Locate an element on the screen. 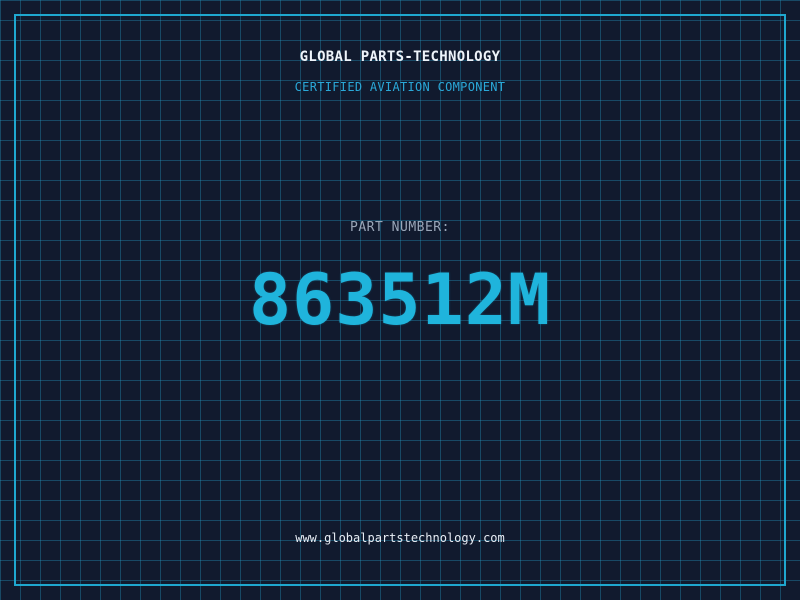 The width and height of the screenshot is (800, 600). part-number-label: PART NUMBER: is located at coordinates (400, 227).